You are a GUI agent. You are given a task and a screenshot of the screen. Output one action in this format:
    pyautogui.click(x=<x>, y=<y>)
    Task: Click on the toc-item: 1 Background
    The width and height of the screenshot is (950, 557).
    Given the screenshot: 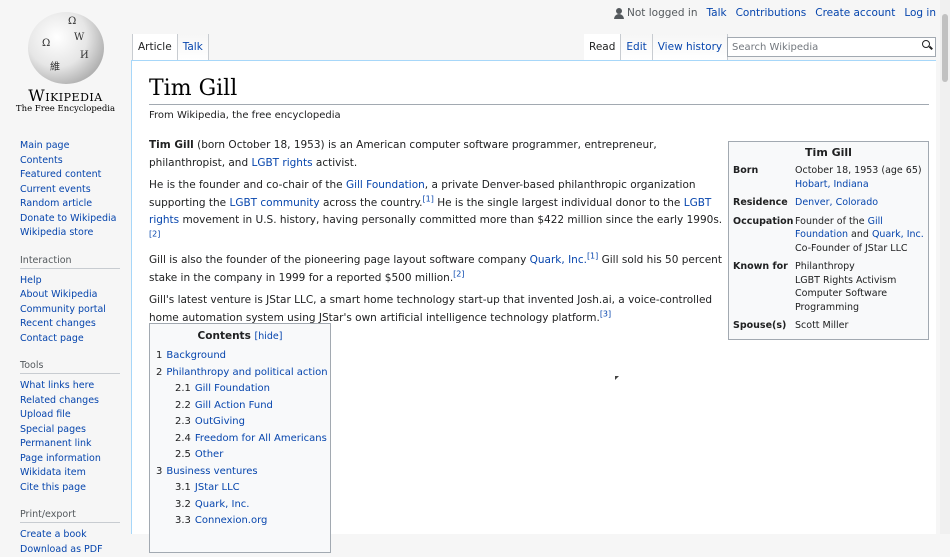 What is the action you would take?
    pyautogui.click(x=240, y=356)
    